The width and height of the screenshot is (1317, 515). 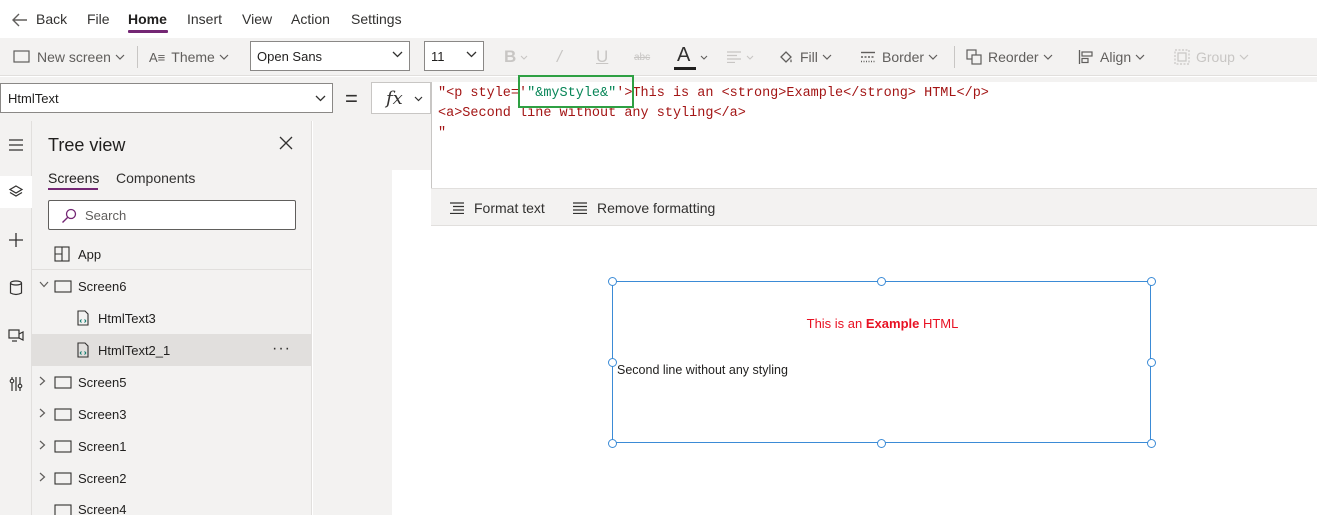 I want to click on resize-handle-top-left, so click(x=612, y=281).